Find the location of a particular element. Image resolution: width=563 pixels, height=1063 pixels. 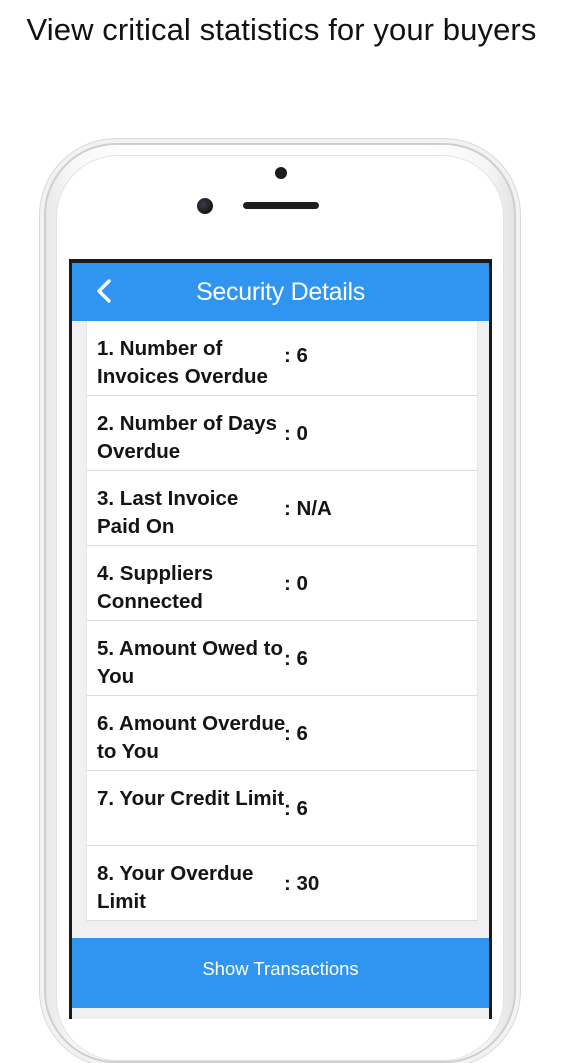

proximity-sensor is located at coordinates (281, 173).